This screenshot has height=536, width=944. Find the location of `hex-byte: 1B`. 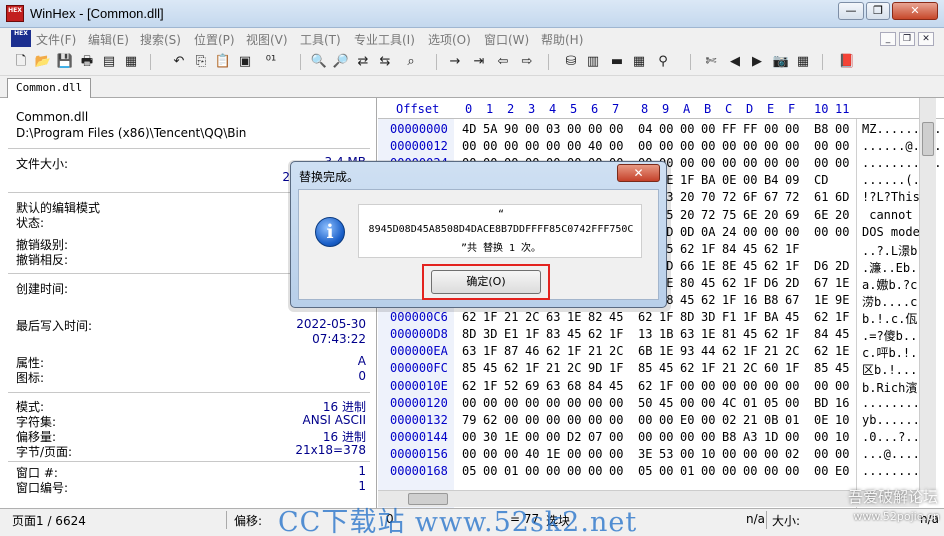

hex-byte: 1B is located at coordinates (666, 334).